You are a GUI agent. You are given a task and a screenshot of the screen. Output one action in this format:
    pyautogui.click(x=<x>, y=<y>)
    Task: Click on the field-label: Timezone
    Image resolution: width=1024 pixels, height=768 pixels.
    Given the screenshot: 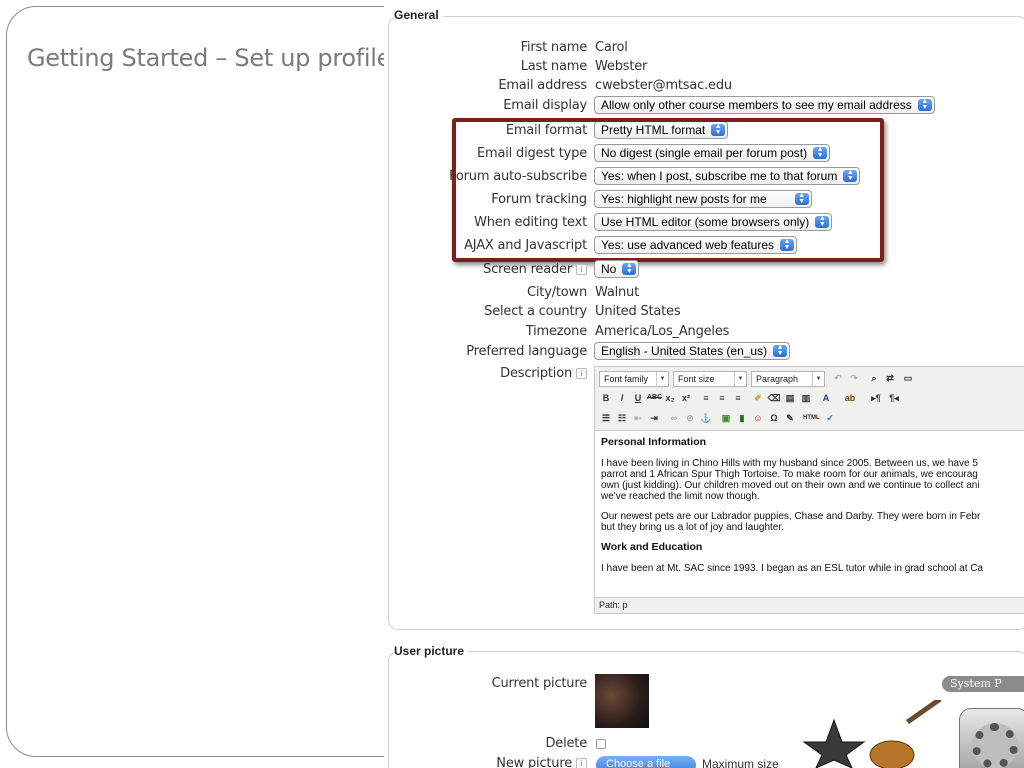 What is the action you would take?
    pyautogui.click(x=556, y=331)
    